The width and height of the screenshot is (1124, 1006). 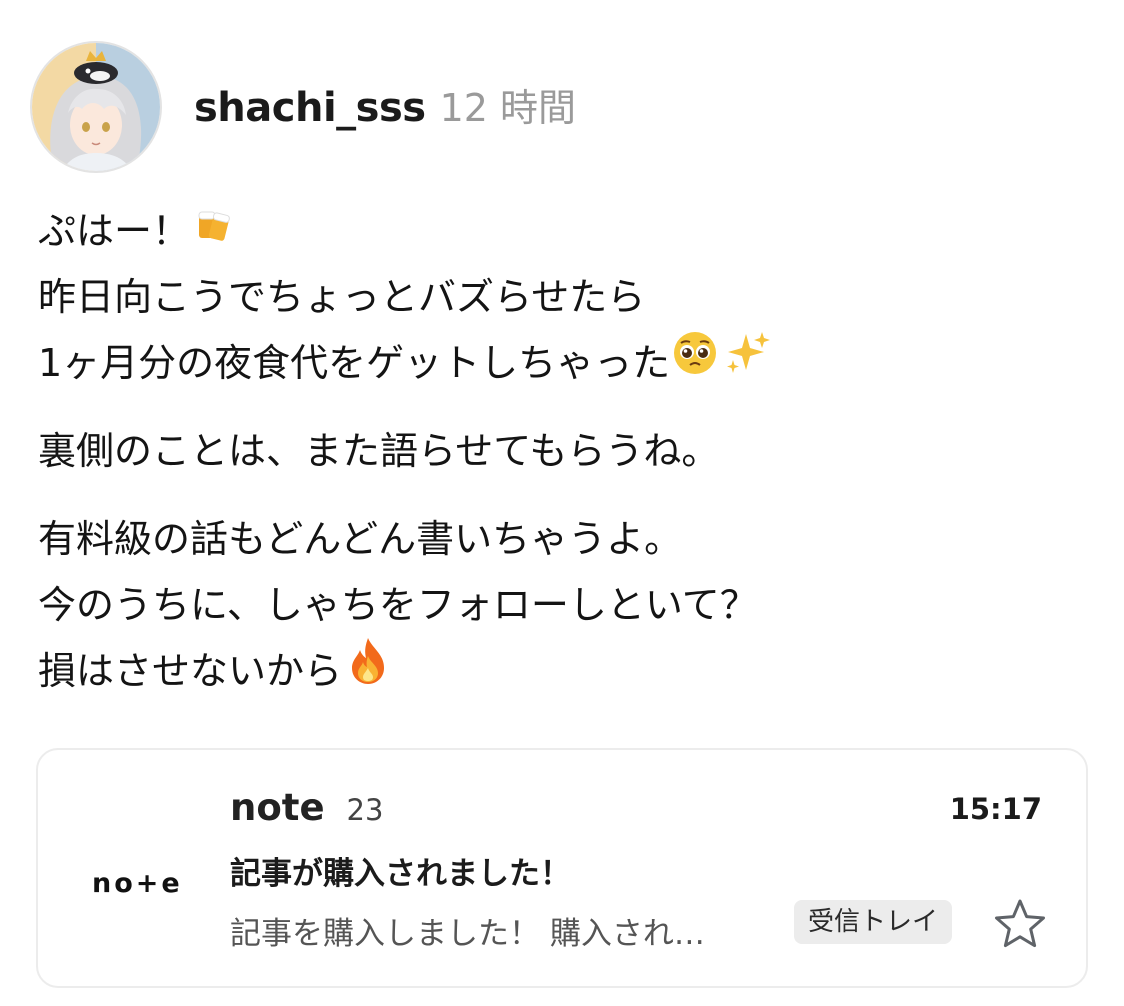 What do you see at coordinates (114, 231) in the screenshot?
I see `post-line-text: ぷはー！` at bounding box center [114, 231].